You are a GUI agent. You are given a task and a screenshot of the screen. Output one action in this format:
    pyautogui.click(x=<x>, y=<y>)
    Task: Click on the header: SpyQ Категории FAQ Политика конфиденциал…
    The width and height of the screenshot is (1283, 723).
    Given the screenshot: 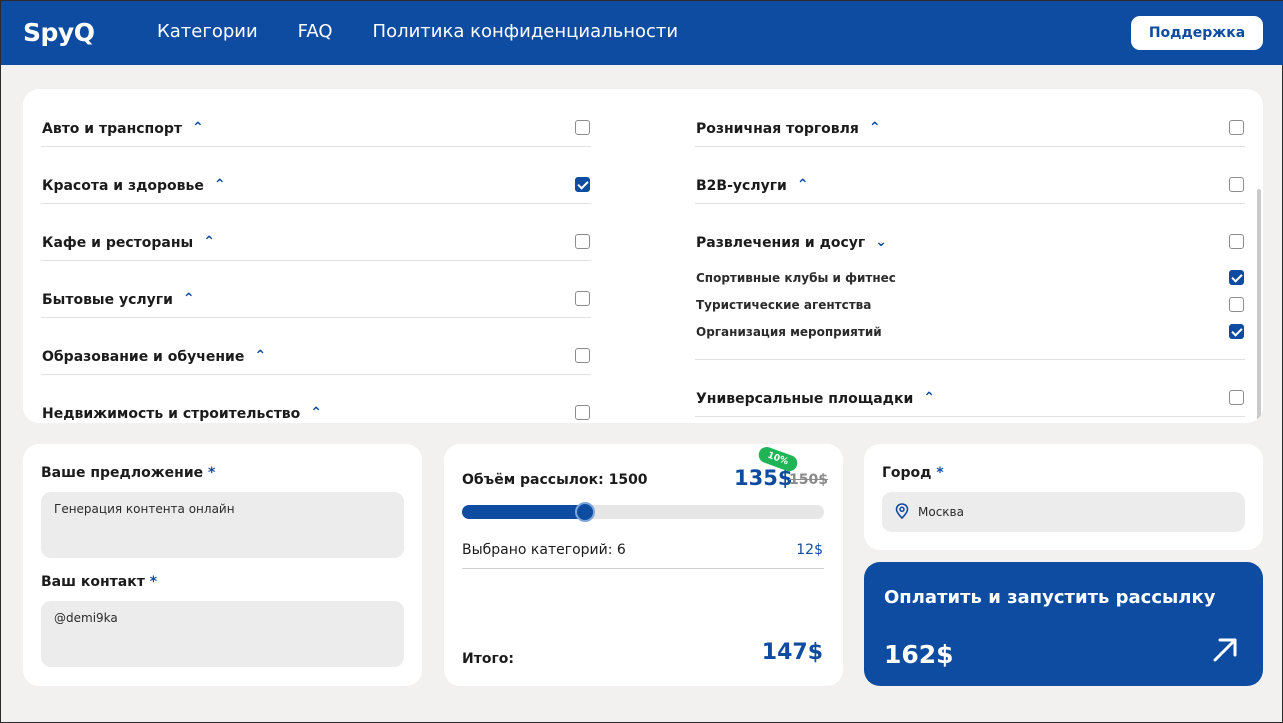 What is the action you would take?
    pyautogui.click(x=642, y=33)
    